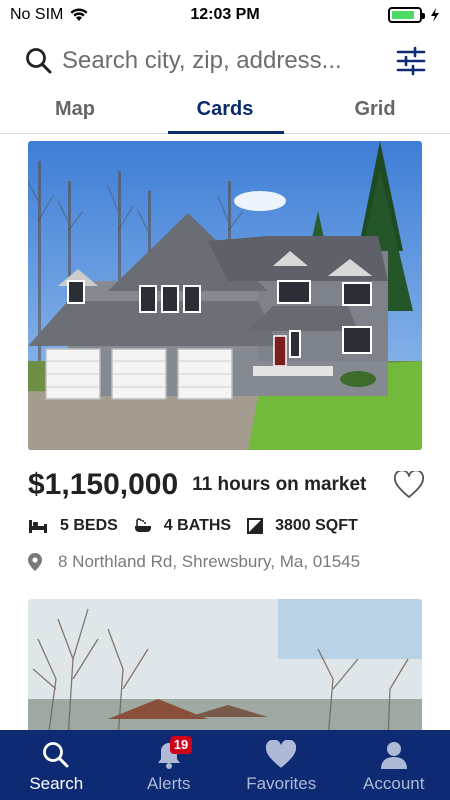 The image size is (450, 800). I want to click on tab-map: Map, so click(75, 111).